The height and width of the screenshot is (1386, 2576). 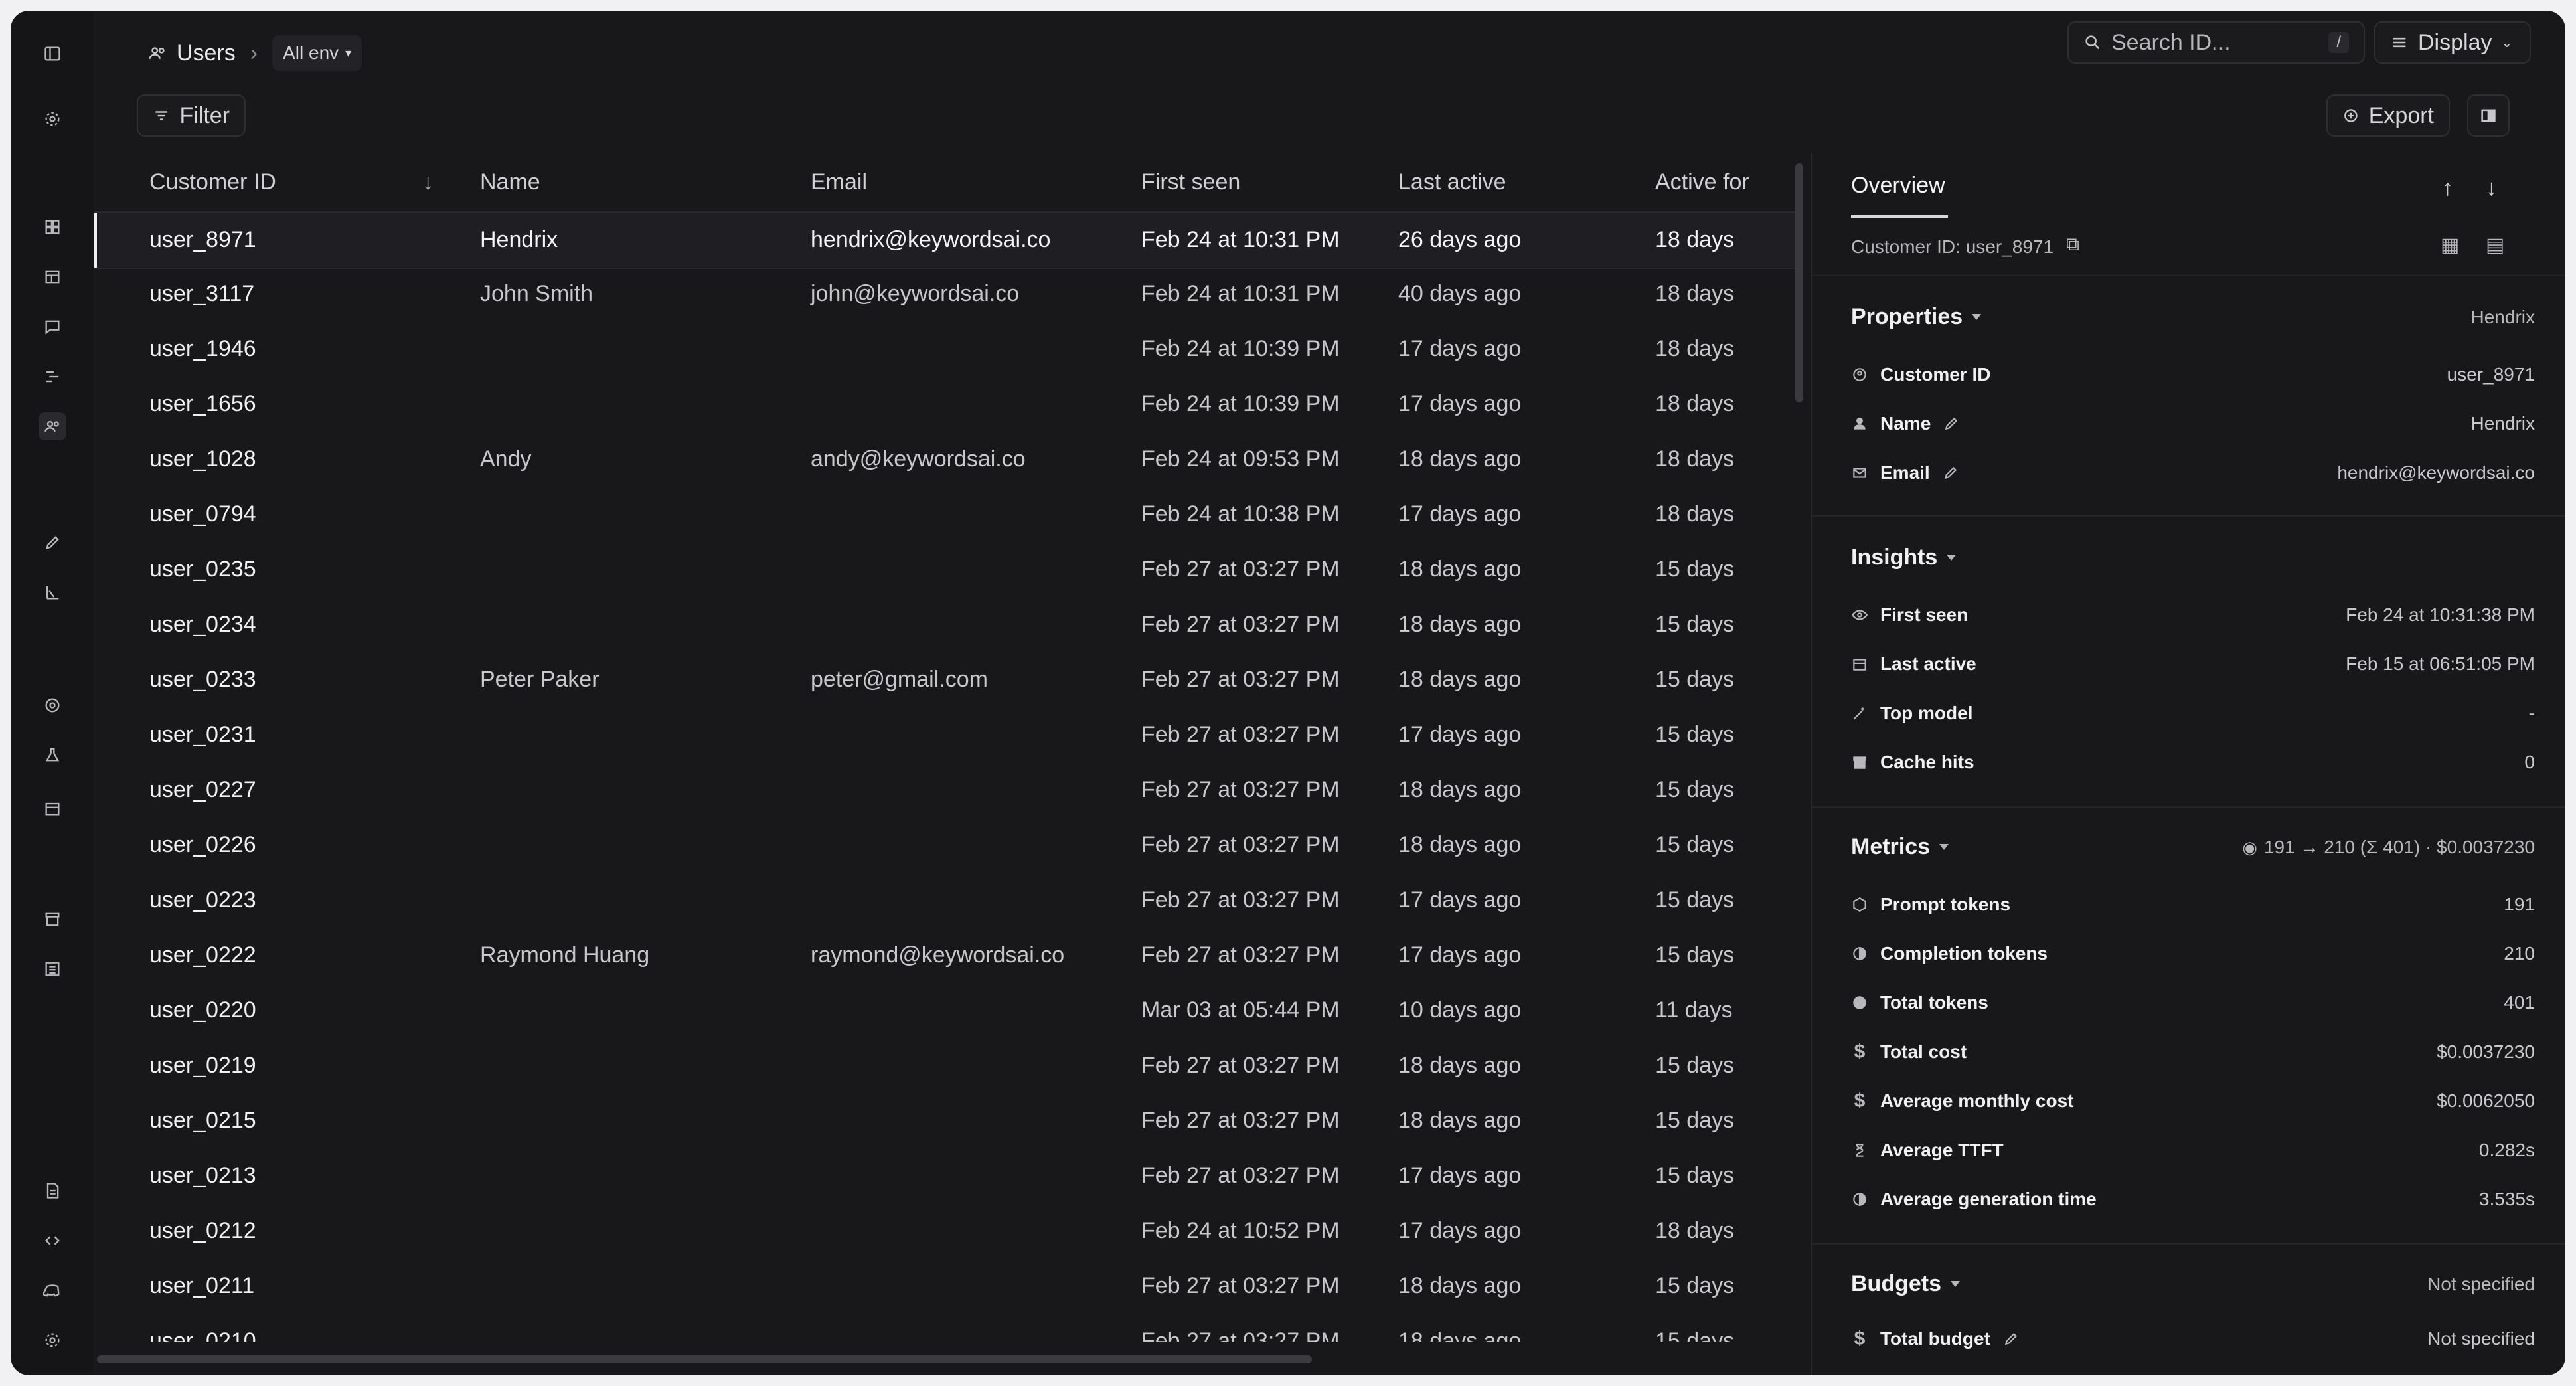 What do you see at coordinates (2193, 1003) in the screenshot?
I see `metric-total-tokens: Total tokens 401` at bounding box center [2193, 1003].